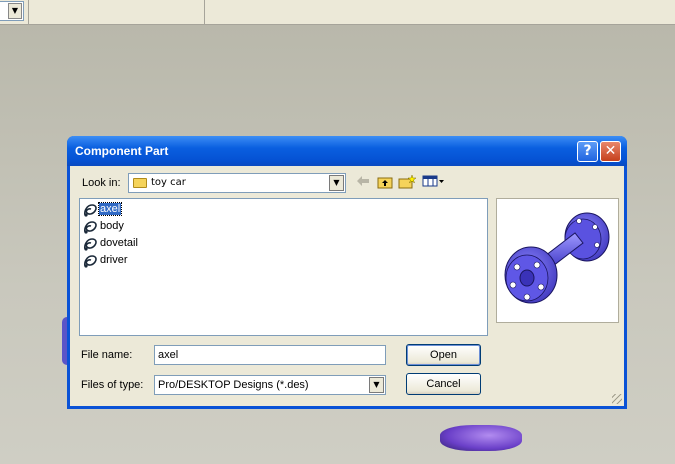 This screenshot has width=675, height=464. Describe the element at coordinates (112, 226) in the screenshot. I see `file-name: body` at that location.